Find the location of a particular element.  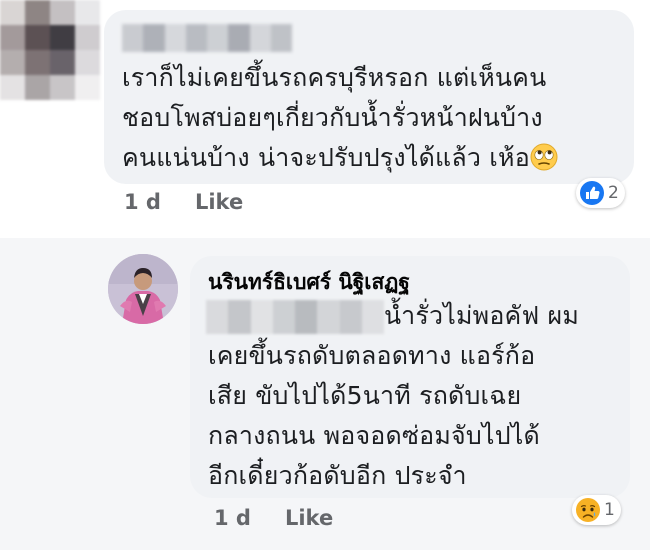

reaction-count: 2 is located at coordinates (613, 193).